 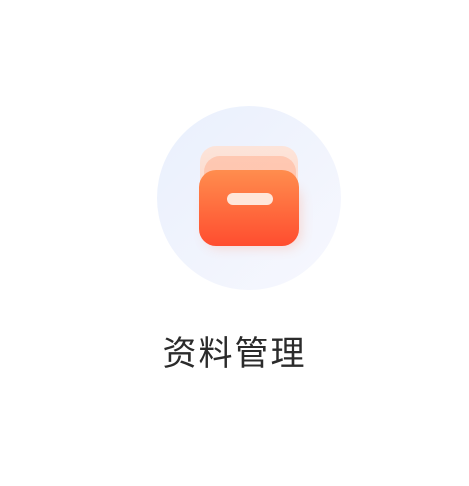 I want to click on folder-archive-icon, so click(x=250, y=197).